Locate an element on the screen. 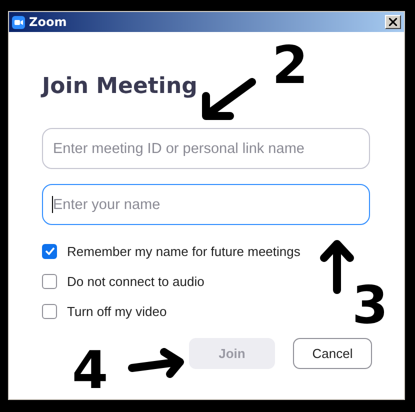  handwritten-number: 4 is located at coordinates (90, 371).